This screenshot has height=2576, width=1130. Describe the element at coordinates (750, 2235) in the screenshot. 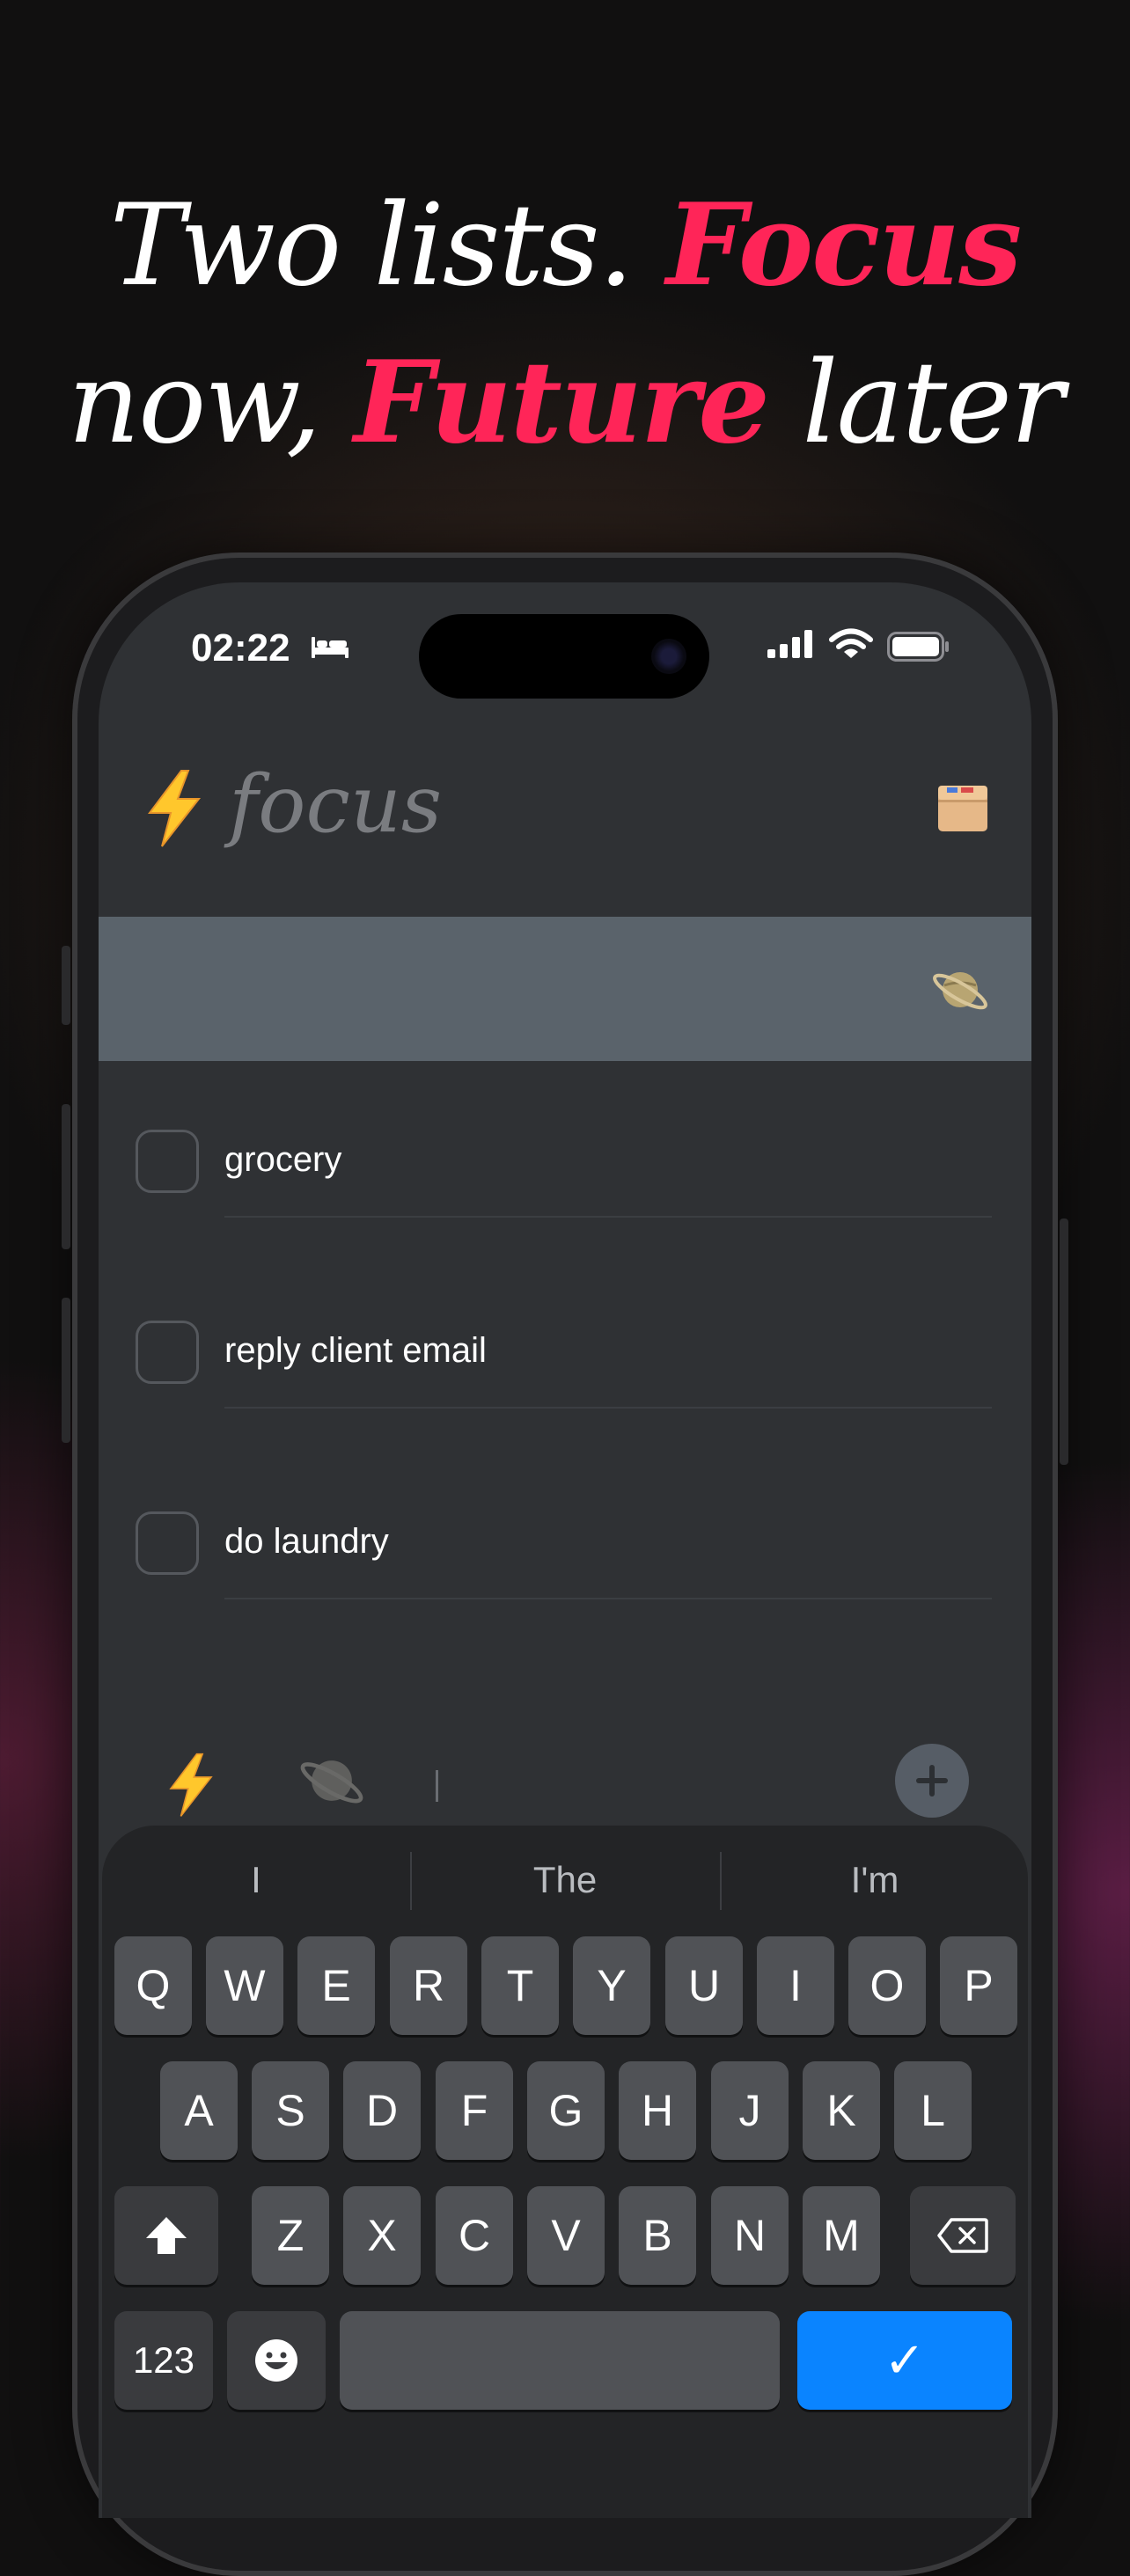

I see `key-n: N` at that location.